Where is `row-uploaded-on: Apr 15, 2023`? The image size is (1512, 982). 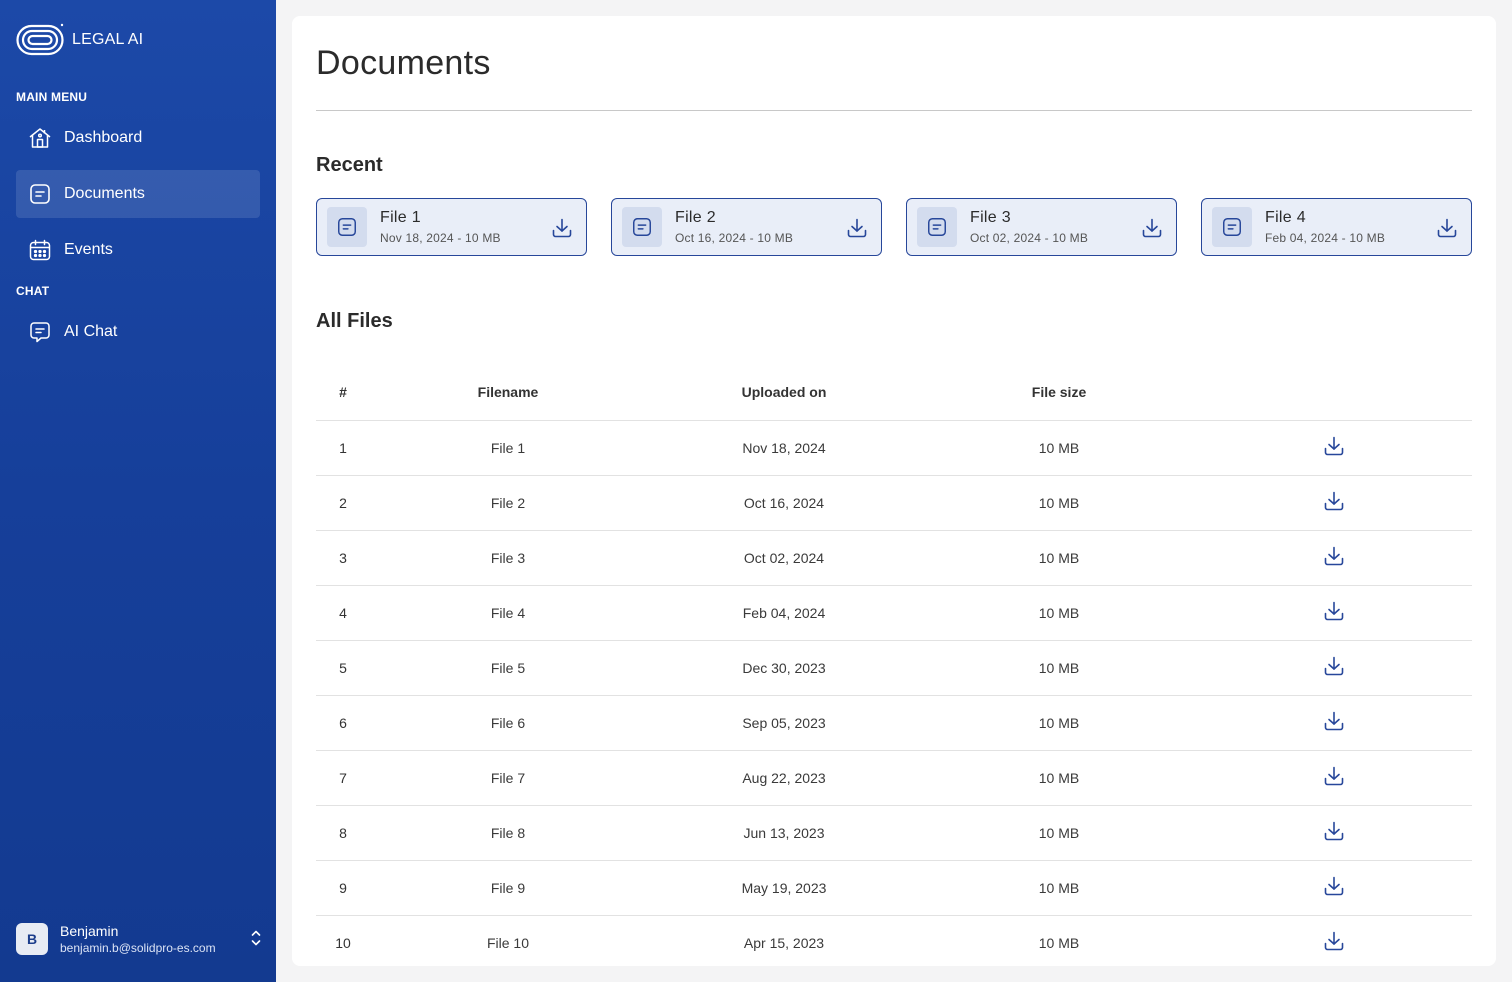 row-uploaded-on: Apr 15, 2023 is located at coordinates (784, 940).